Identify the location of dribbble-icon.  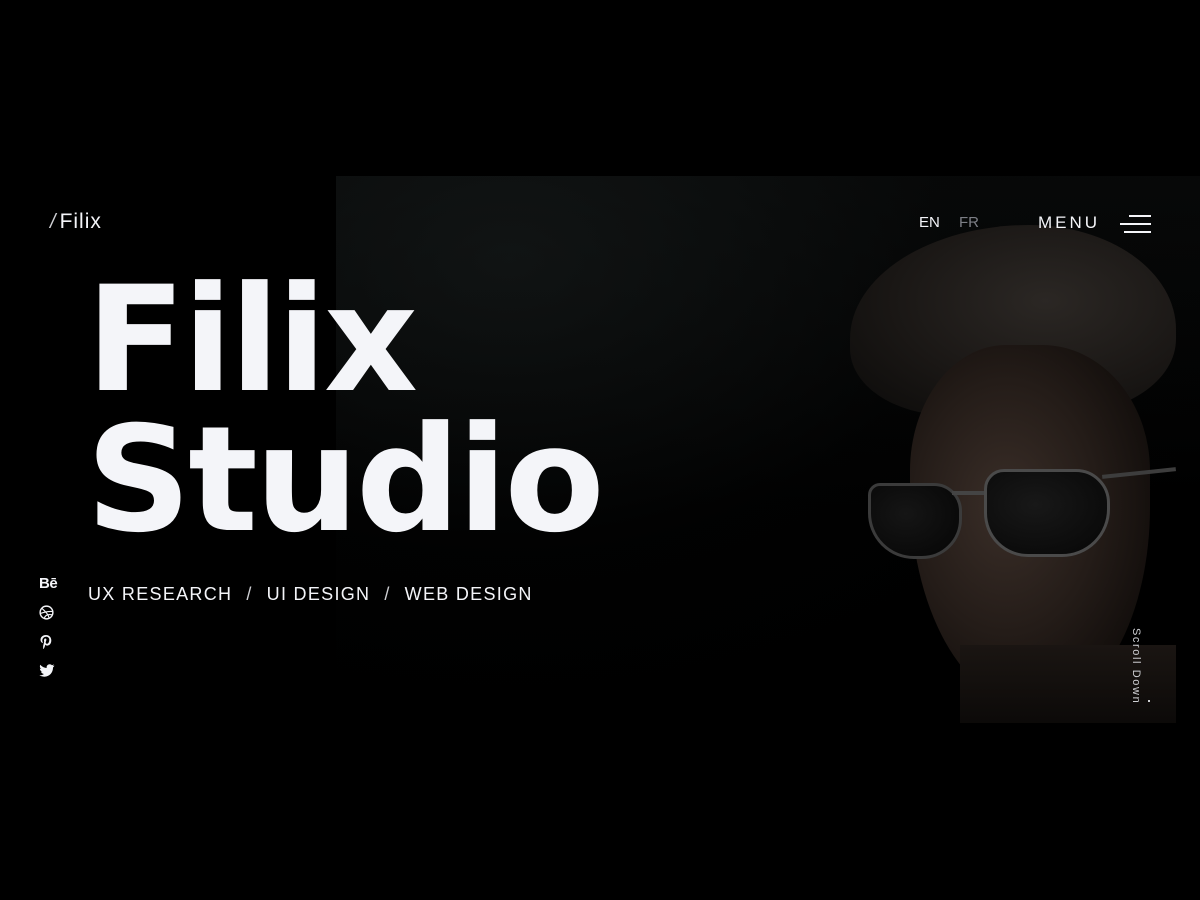
(49, 612).